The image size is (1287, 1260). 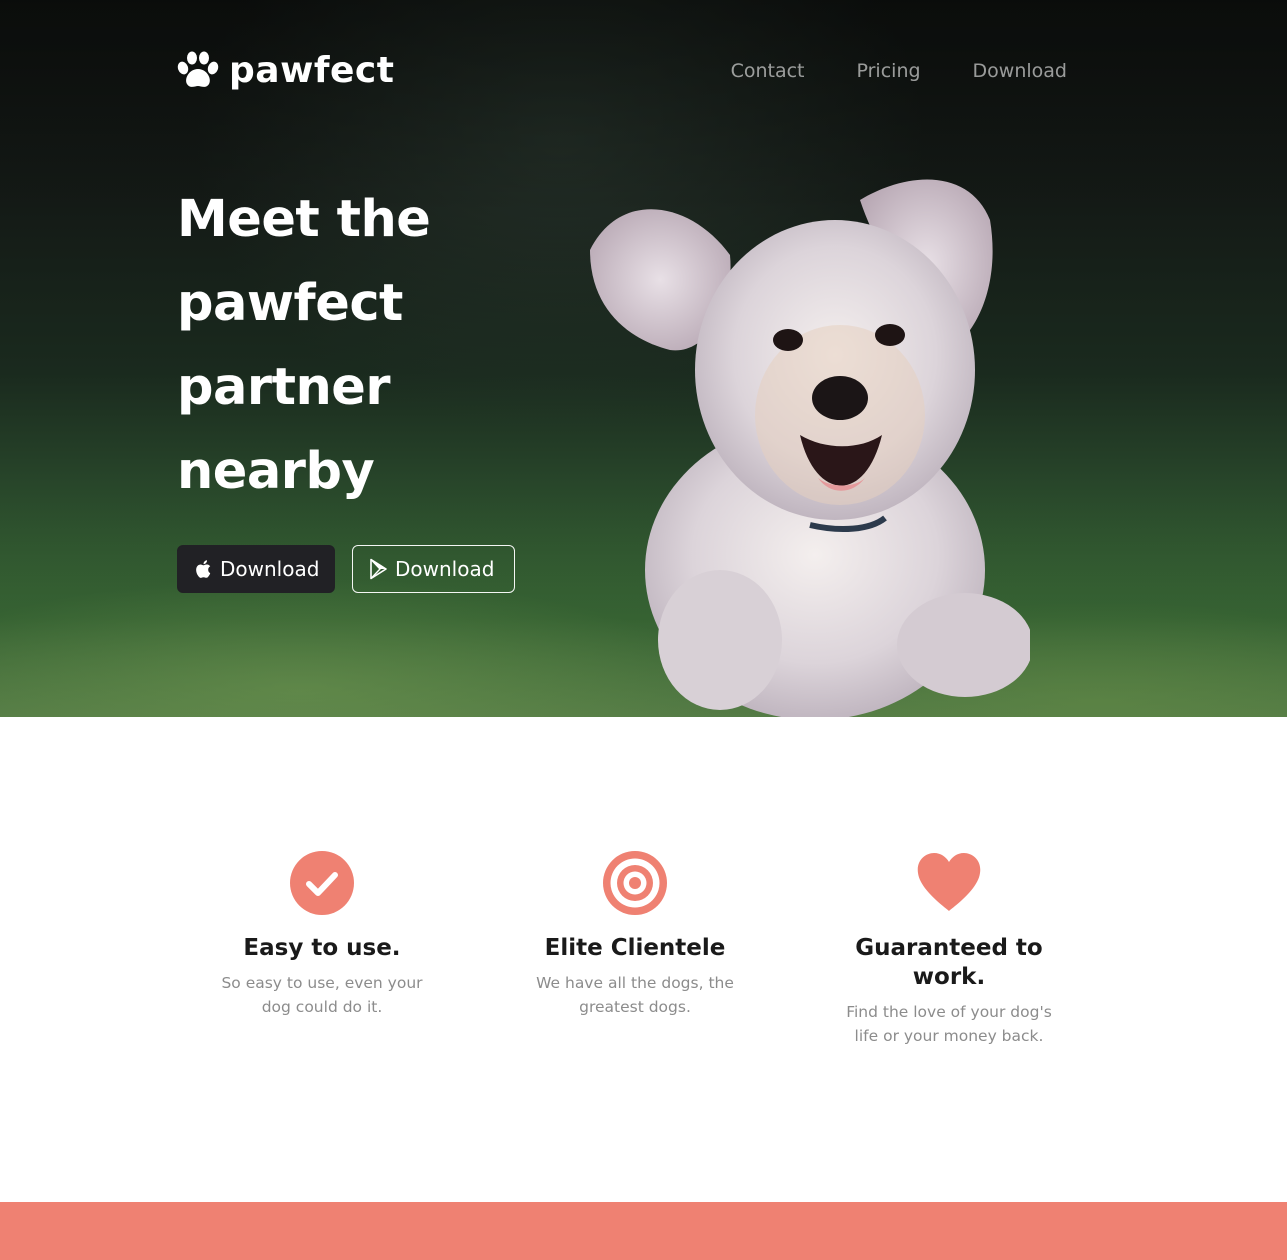 What do you see at coordinates (198, 69) in the screenshot?
I see `paw-icon` at bounding box center [198, 69].